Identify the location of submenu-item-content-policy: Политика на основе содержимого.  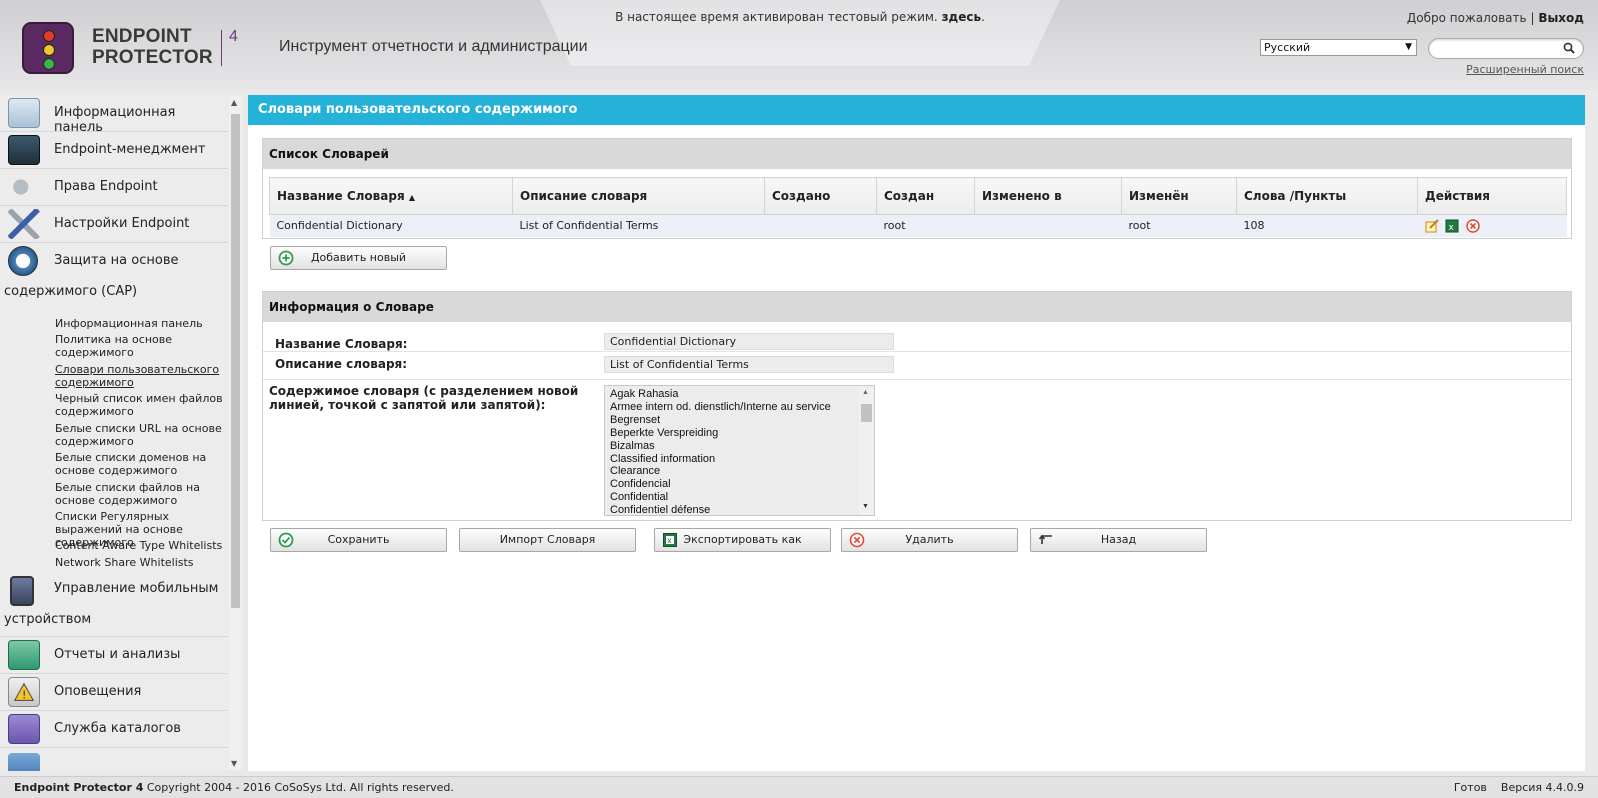
(140, 346).